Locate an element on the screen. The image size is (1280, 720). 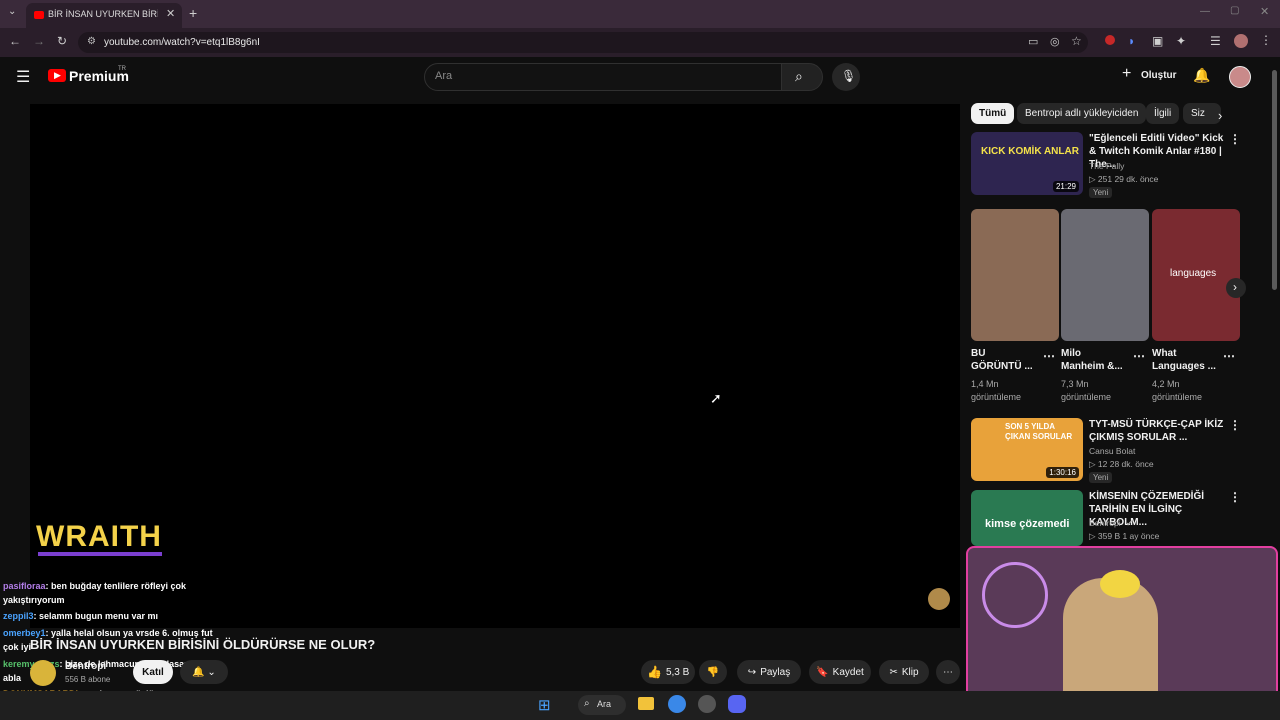
chat-message: çok iyi is located at coordinates (17, 647).